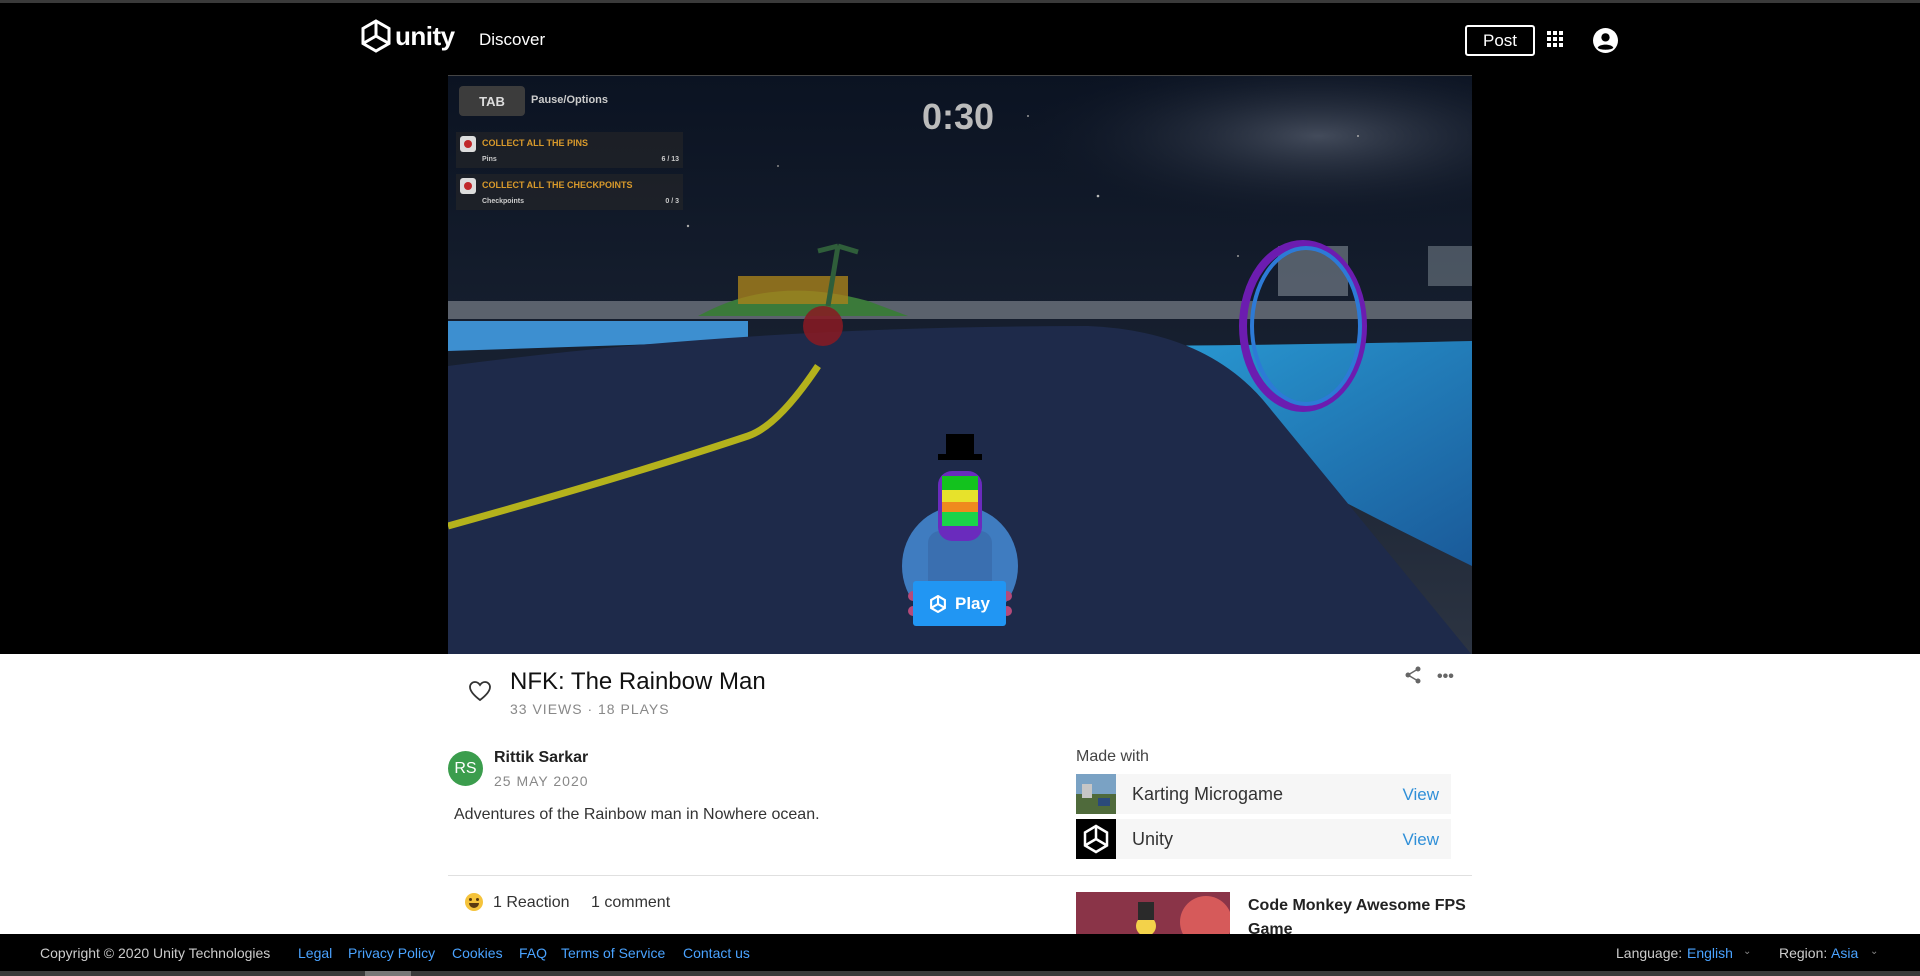 Image resolution: width=1920 pixels, height=976 pixels. Describe the element at coordinates (1263, 839) in the screenshot. I see `made-with-item-unity: Unity View` at that location.